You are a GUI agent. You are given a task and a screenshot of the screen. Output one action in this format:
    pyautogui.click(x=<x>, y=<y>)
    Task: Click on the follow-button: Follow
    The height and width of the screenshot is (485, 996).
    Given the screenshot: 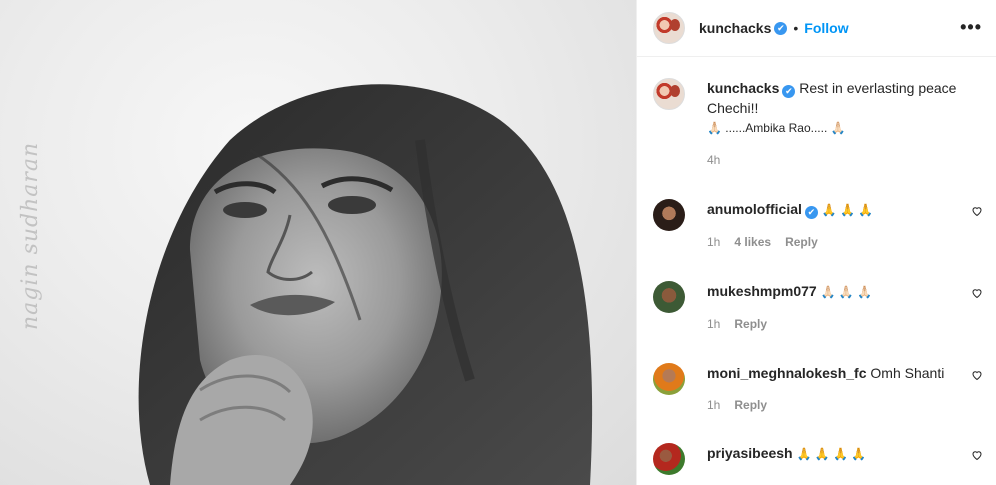 What is the action you would take?
    pyautogui.click(x=826, y=28)
    